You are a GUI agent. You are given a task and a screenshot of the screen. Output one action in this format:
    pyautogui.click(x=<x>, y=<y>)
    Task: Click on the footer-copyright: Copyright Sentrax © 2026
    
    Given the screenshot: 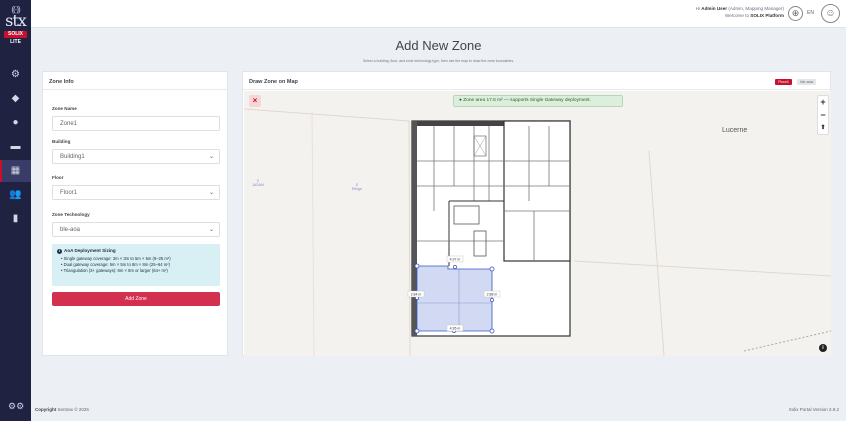 What is the action you would take?
    pyautogui.click(x=62, y=409)
    